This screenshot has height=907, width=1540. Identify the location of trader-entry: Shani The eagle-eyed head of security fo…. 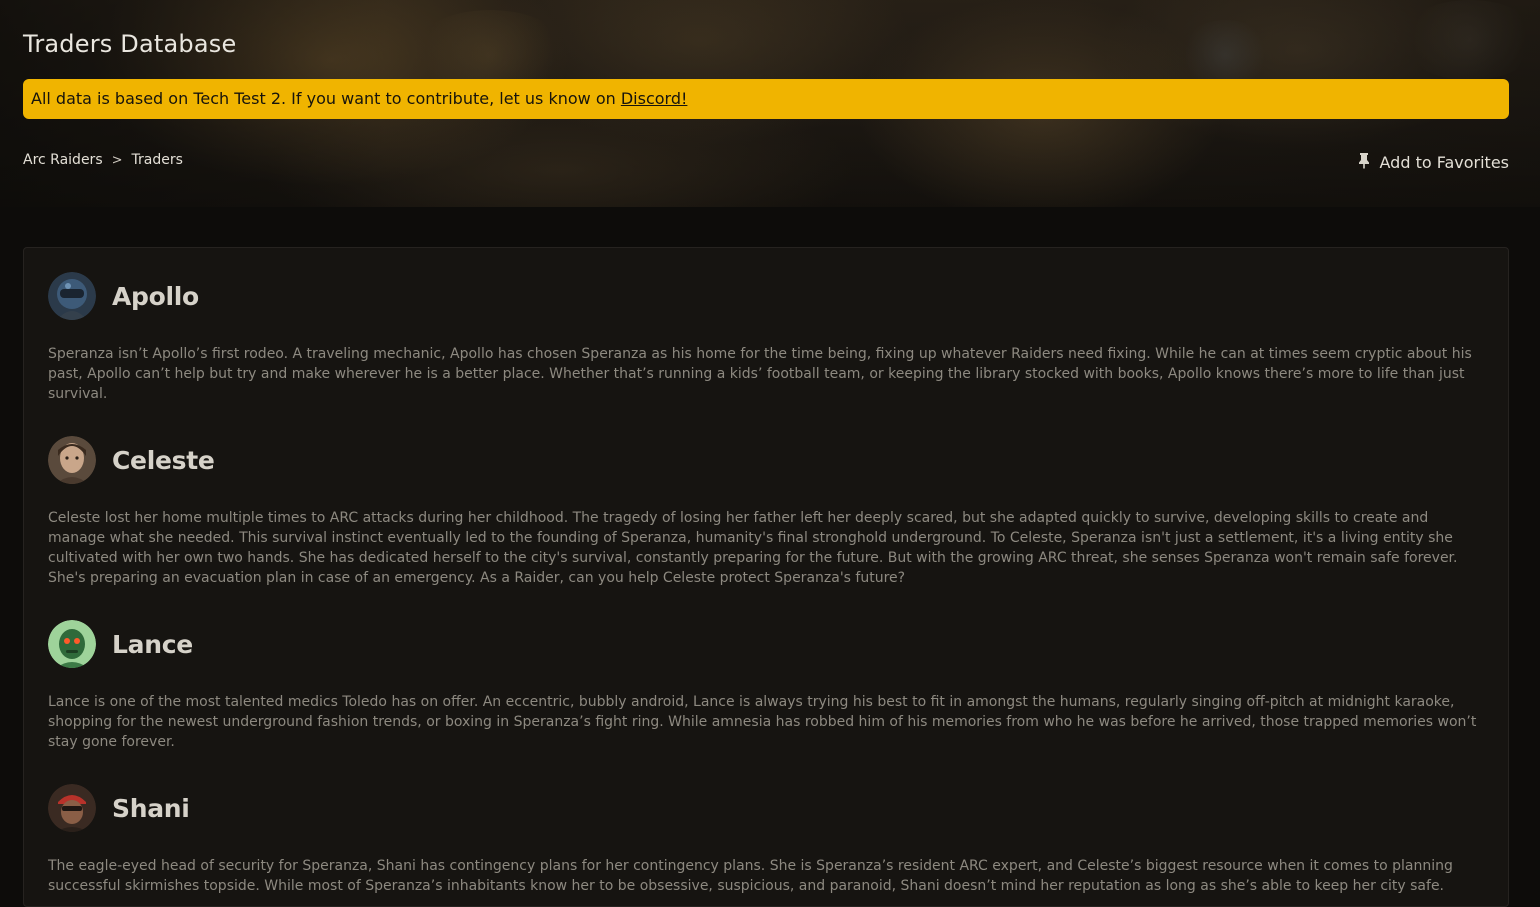
(763, 840).